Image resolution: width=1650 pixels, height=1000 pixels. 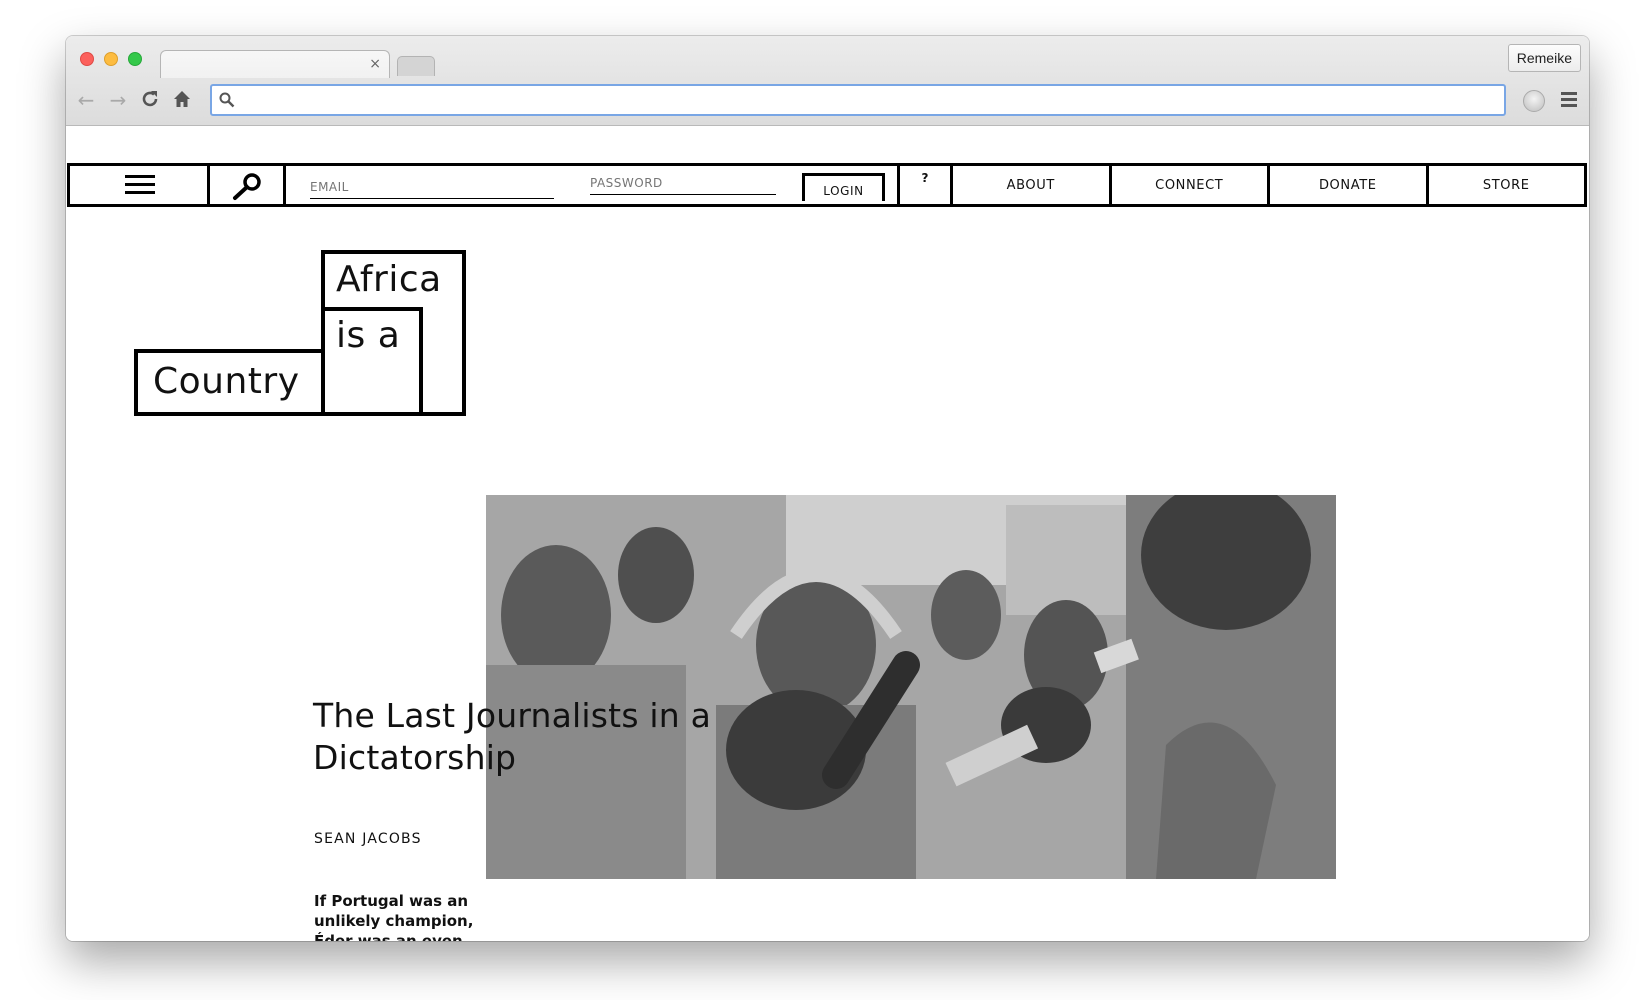 What do you see at coordinates (416, 66) in the screenshot?
I see `new-tab-button` at bounding box center [416, 66].